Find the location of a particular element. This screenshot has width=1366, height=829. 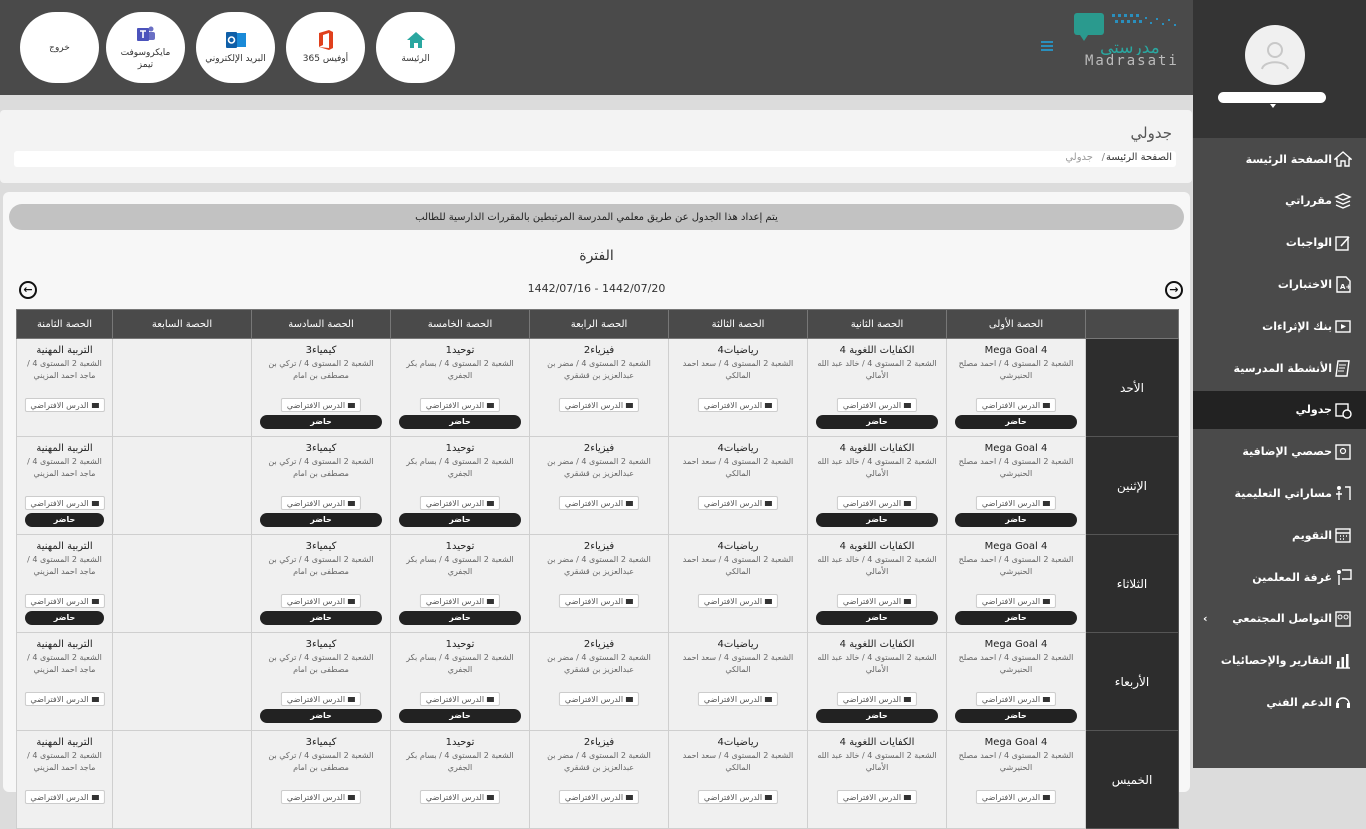

logout-button: خروج is located at coordinates (59, 47).